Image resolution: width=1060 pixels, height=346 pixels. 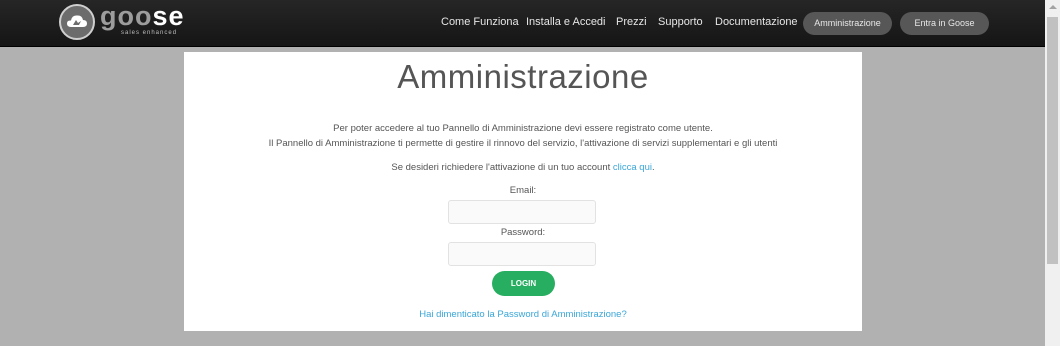 I want to click on login-button: LOGIN, so click(x=523, y=283).